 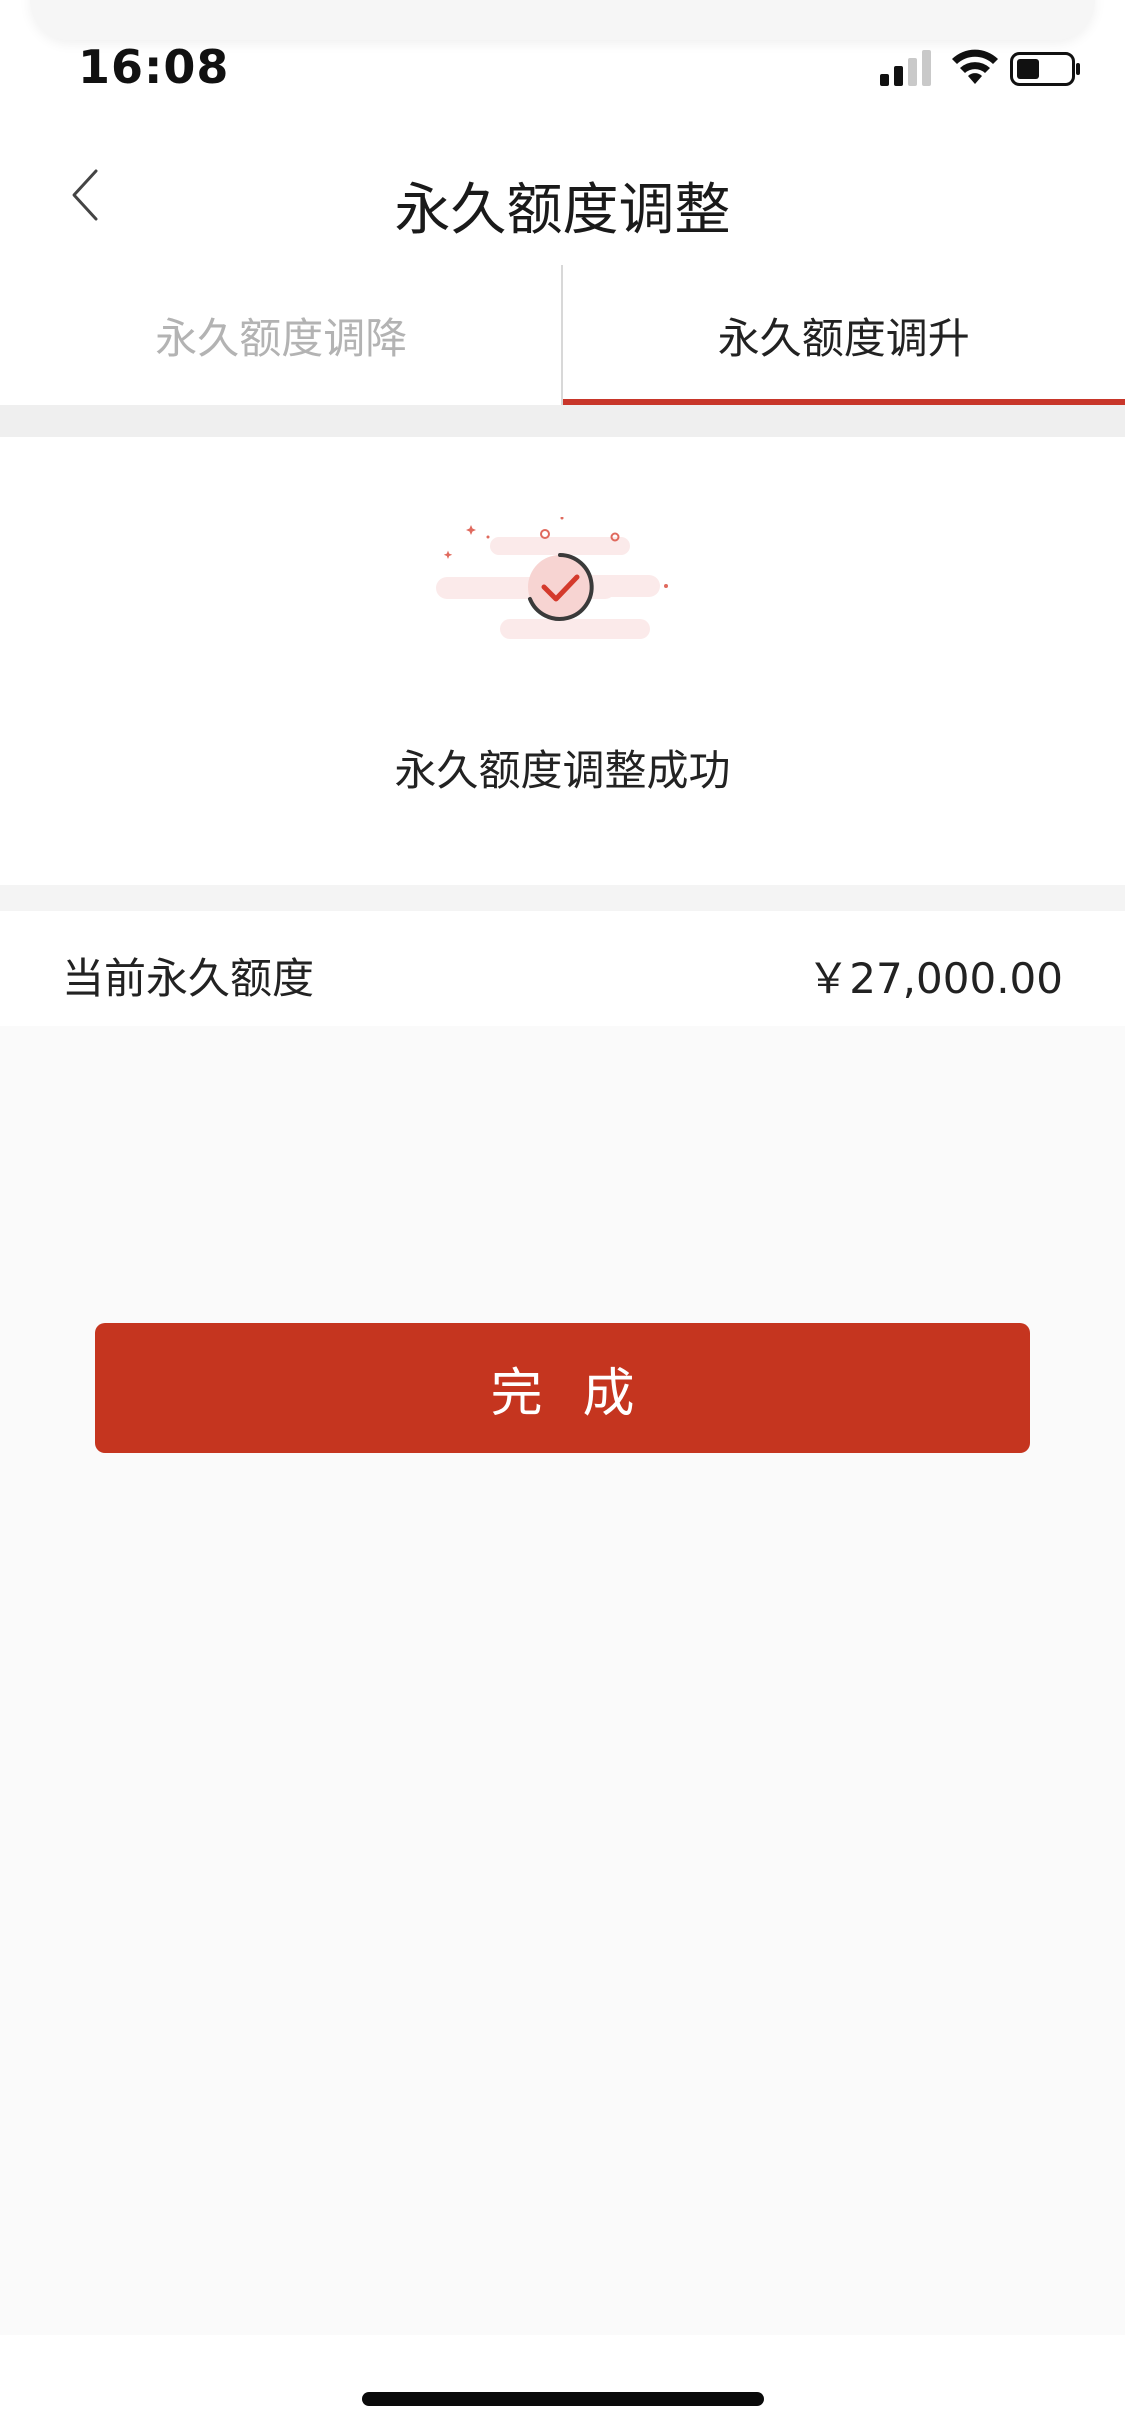 I want to click on current-limit-row: 当前永久额度 ￥27,000.00, so click(x=562, y=968).